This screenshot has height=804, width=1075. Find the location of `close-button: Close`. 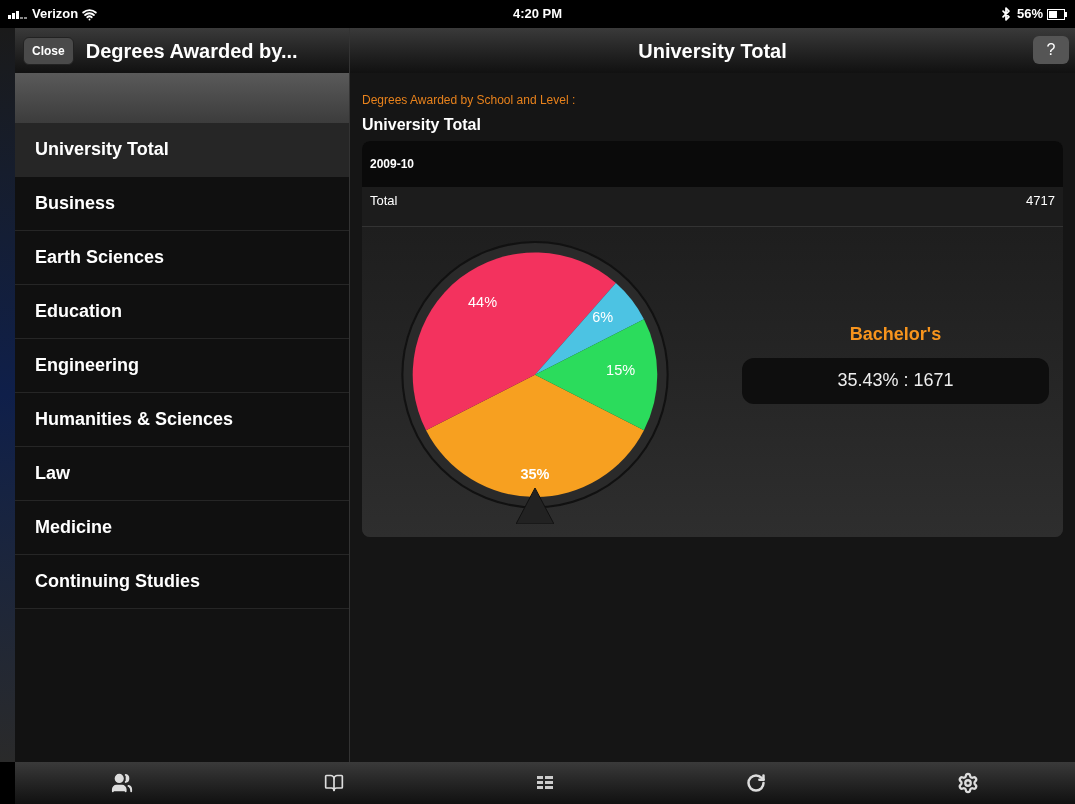

close-button: Close is located at coordinates (48, 50).